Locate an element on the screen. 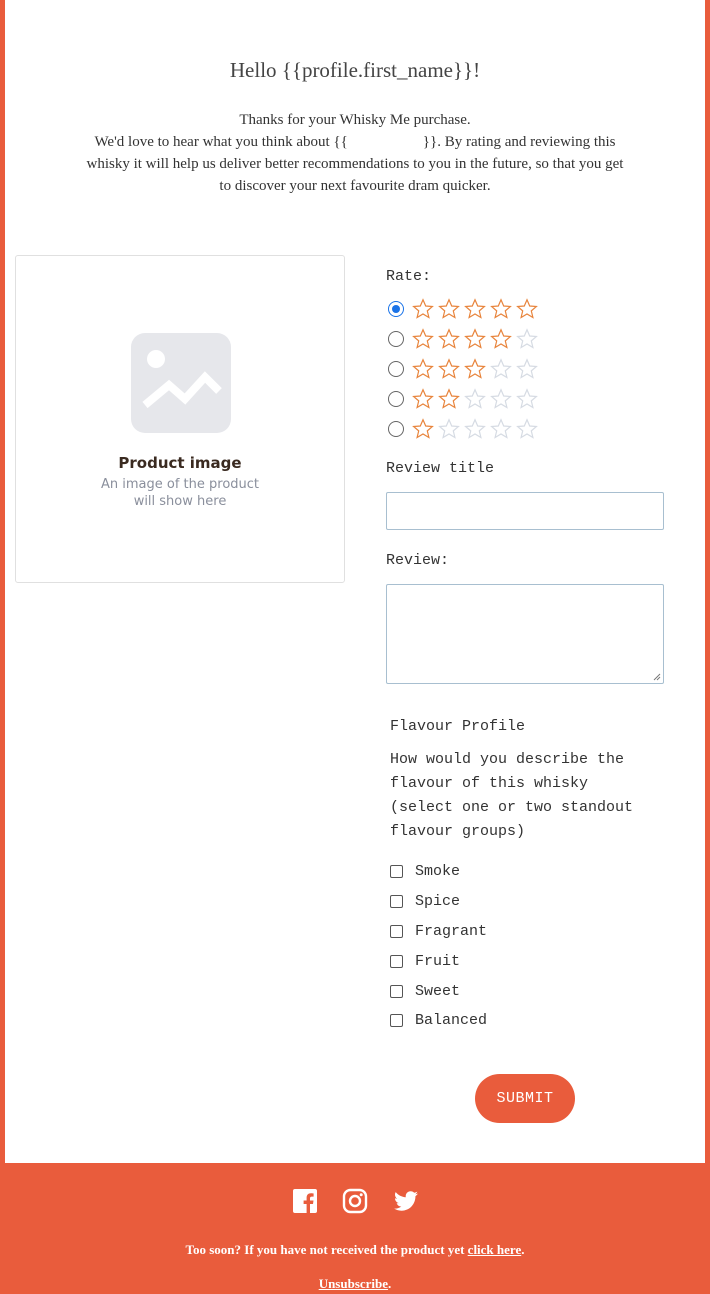  flavour-option-balanced: Balanced is located at coordinates (438, 1020).